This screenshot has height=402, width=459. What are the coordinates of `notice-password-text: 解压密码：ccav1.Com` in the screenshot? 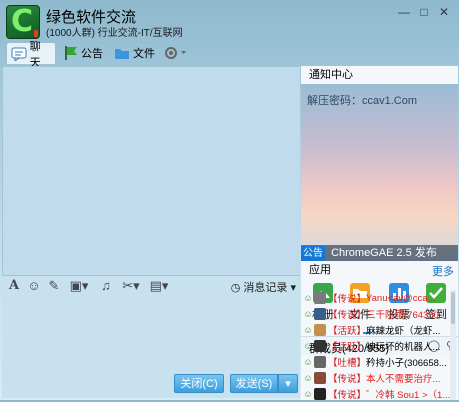 It's located at (362, 101).